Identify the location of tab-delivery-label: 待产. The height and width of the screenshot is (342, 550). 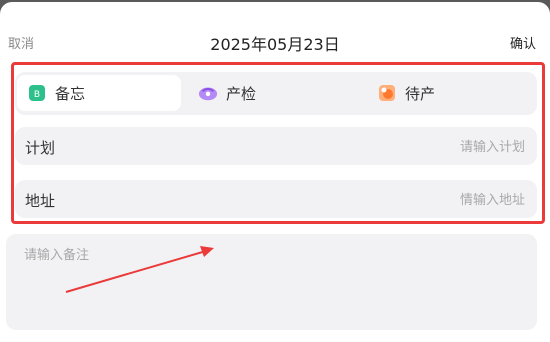
(420, 93).